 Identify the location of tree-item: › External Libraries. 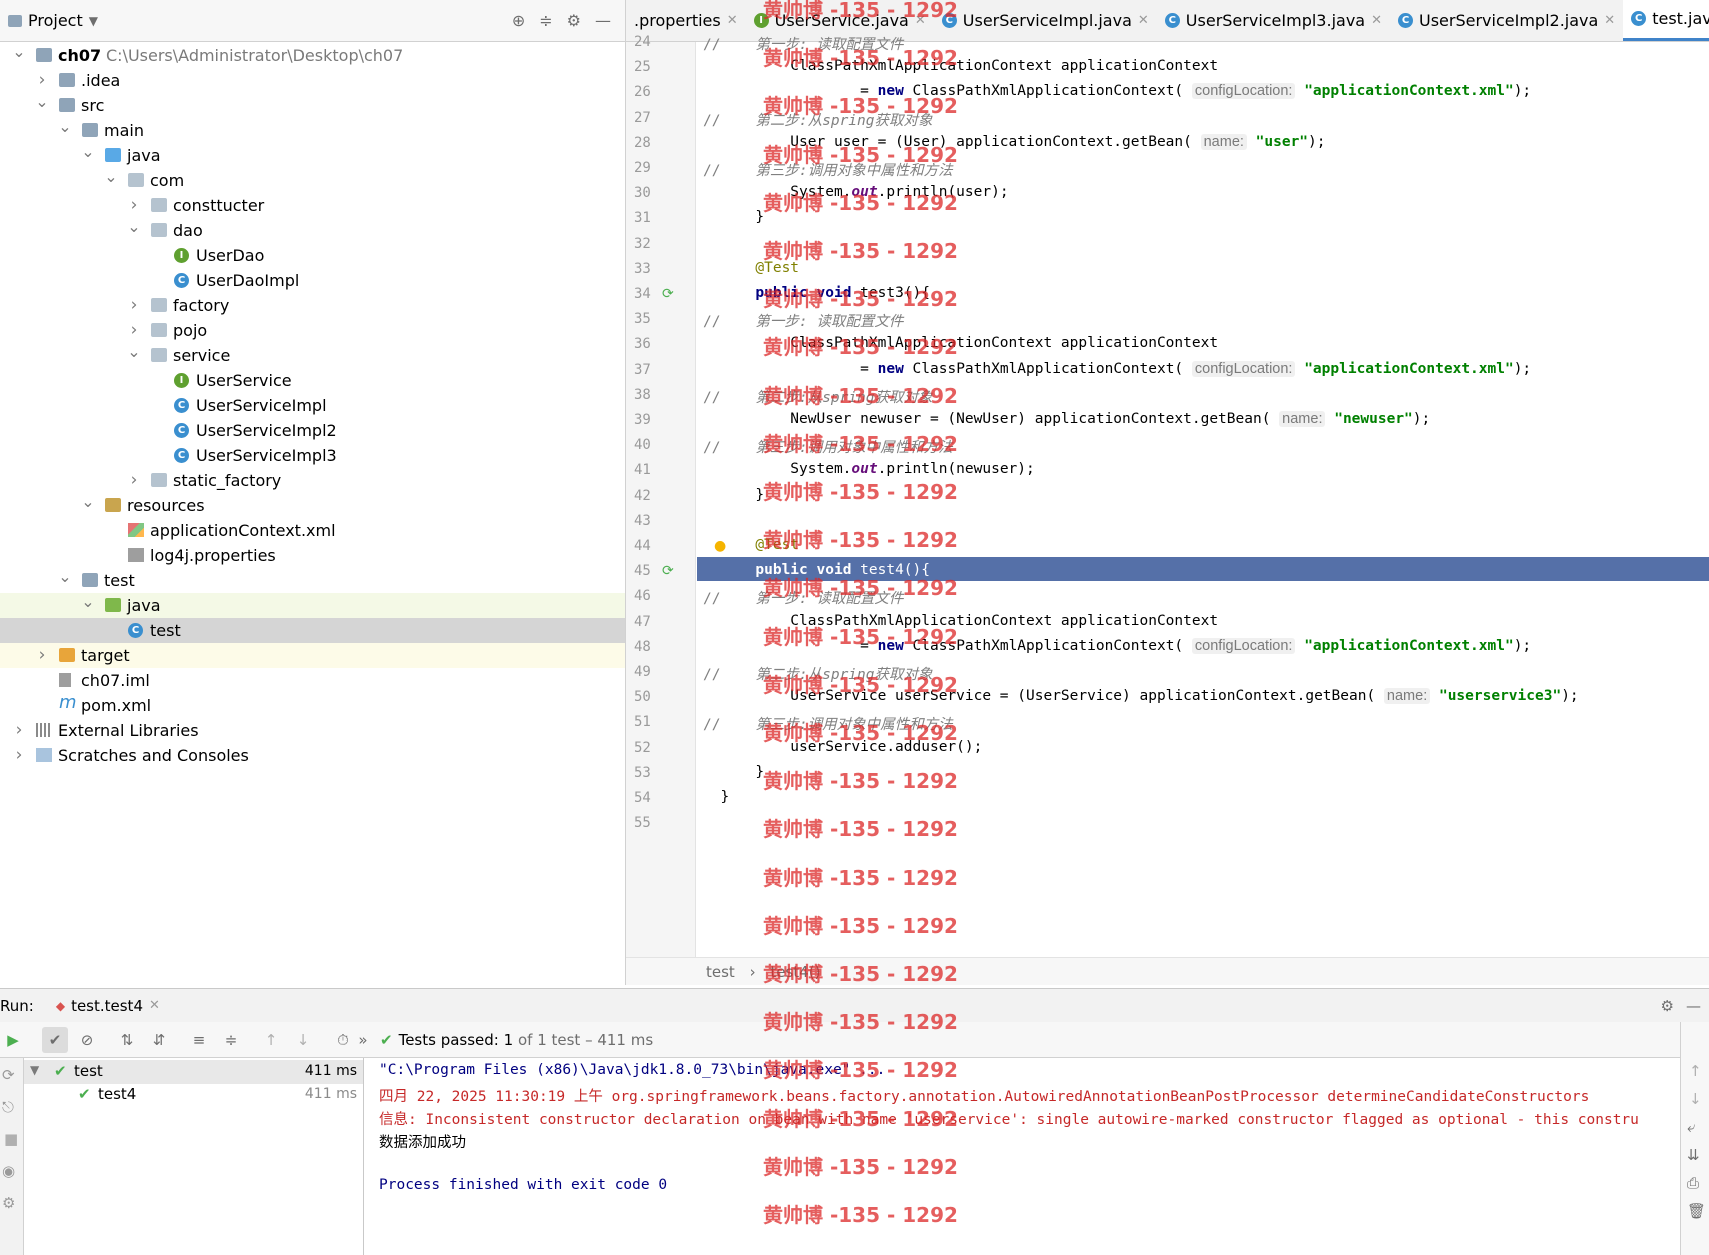
(312, 730).